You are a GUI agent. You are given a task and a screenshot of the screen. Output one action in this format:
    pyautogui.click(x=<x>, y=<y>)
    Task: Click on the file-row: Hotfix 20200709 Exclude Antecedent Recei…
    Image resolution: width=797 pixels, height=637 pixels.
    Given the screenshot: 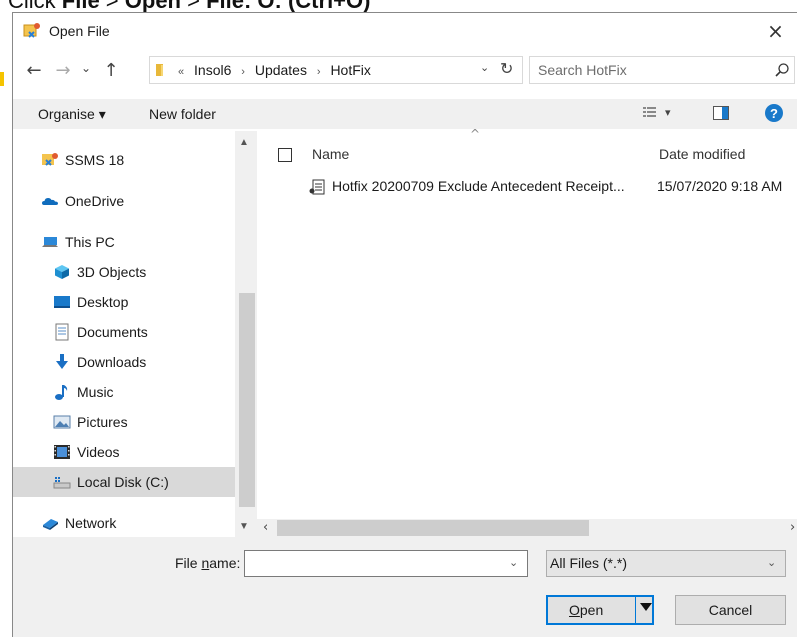 What is the action you would take?
    pyautogui.click(x=527, y=187)
    